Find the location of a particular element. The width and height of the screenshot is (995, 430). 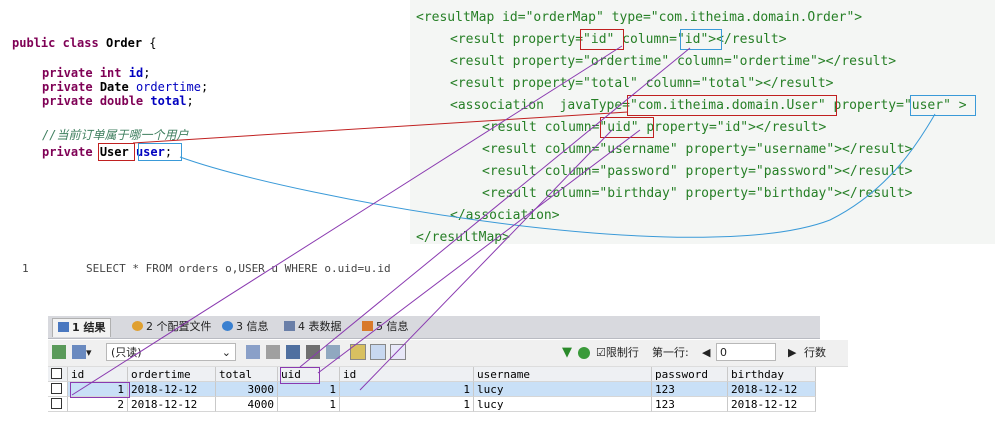

filter-icon: ▼ is located at coordinates (567, 353).